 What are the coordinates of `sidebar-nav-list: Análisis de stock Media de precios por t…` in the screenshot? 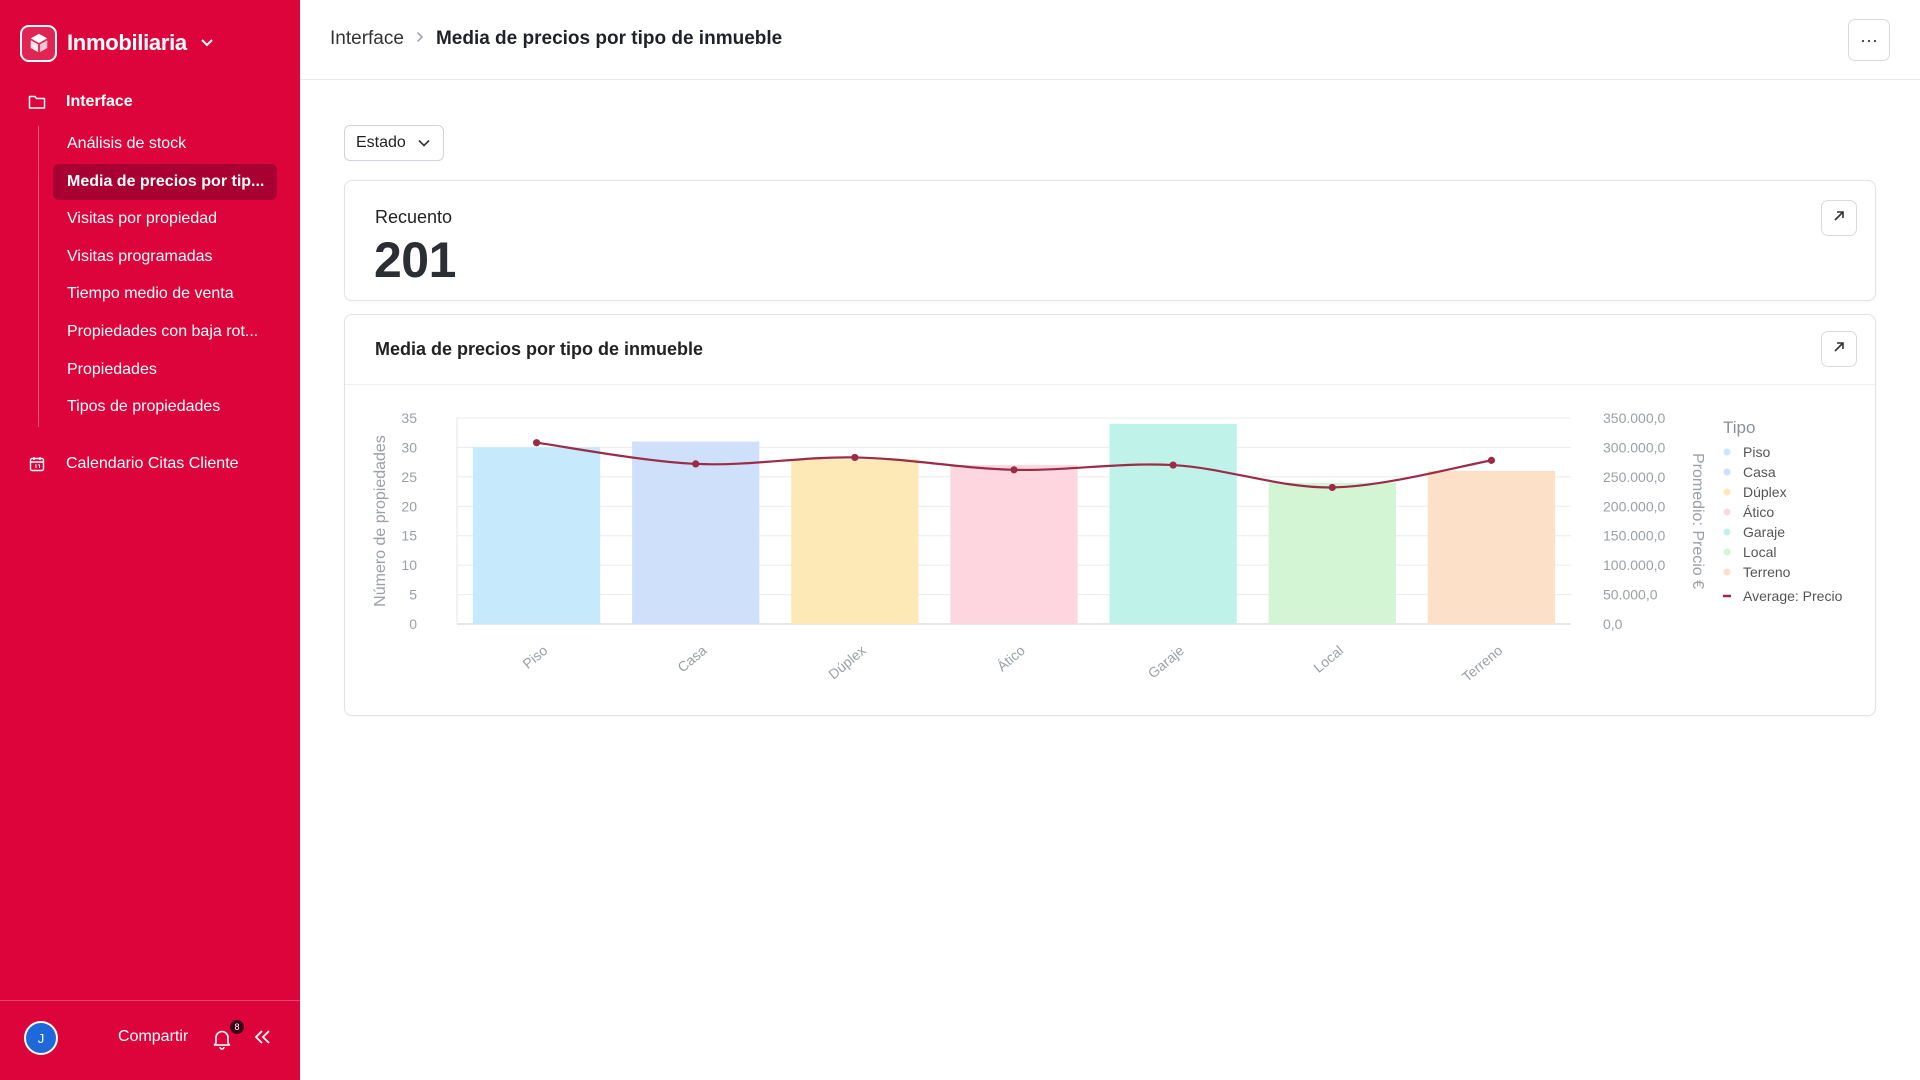 It's located at (158, 276).